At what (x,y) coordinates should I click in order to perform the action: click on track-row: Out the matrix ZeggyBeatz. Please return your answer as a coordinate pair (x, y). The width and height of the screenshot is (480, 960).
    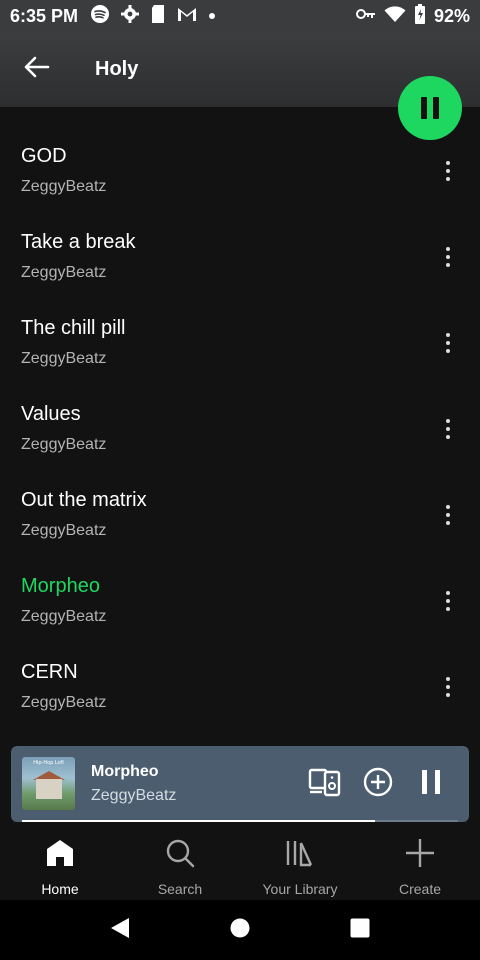
    Looking at the image, I should click on (240, 495).